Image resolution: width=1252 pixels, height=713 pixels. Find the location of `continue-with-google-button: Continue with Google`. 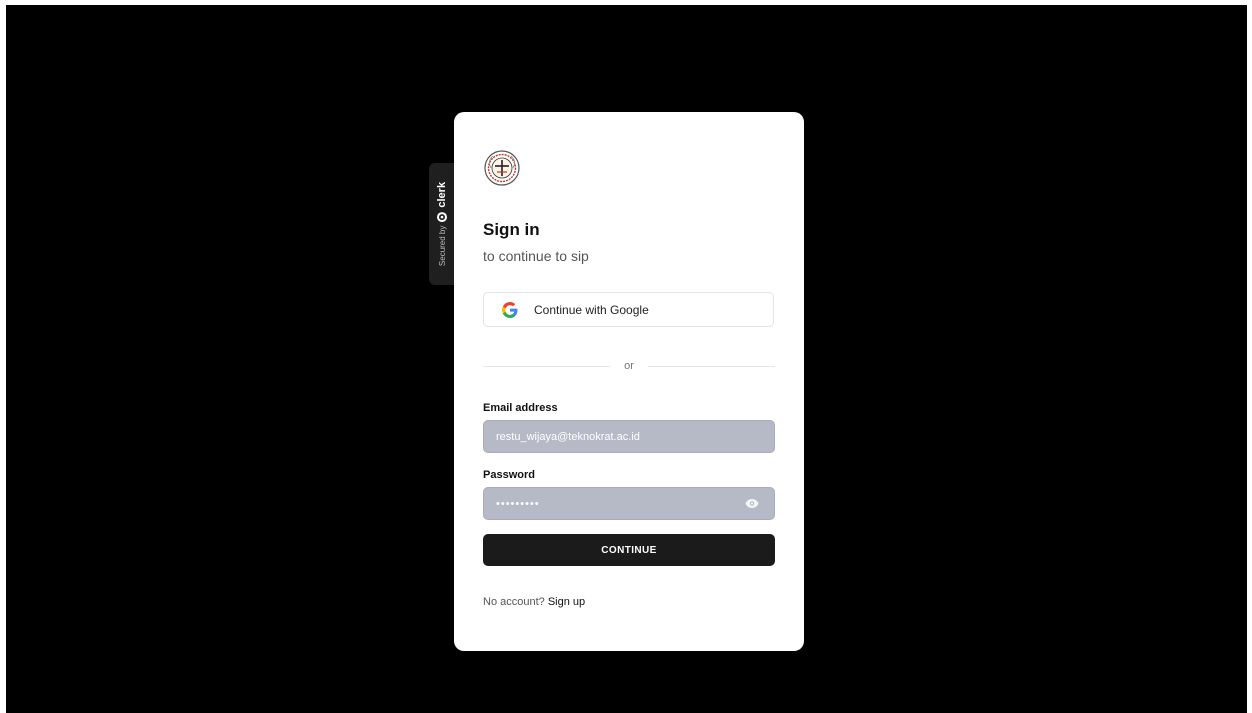

continue-with-google-button: Continue with Google is located at coordinates (628, 309).